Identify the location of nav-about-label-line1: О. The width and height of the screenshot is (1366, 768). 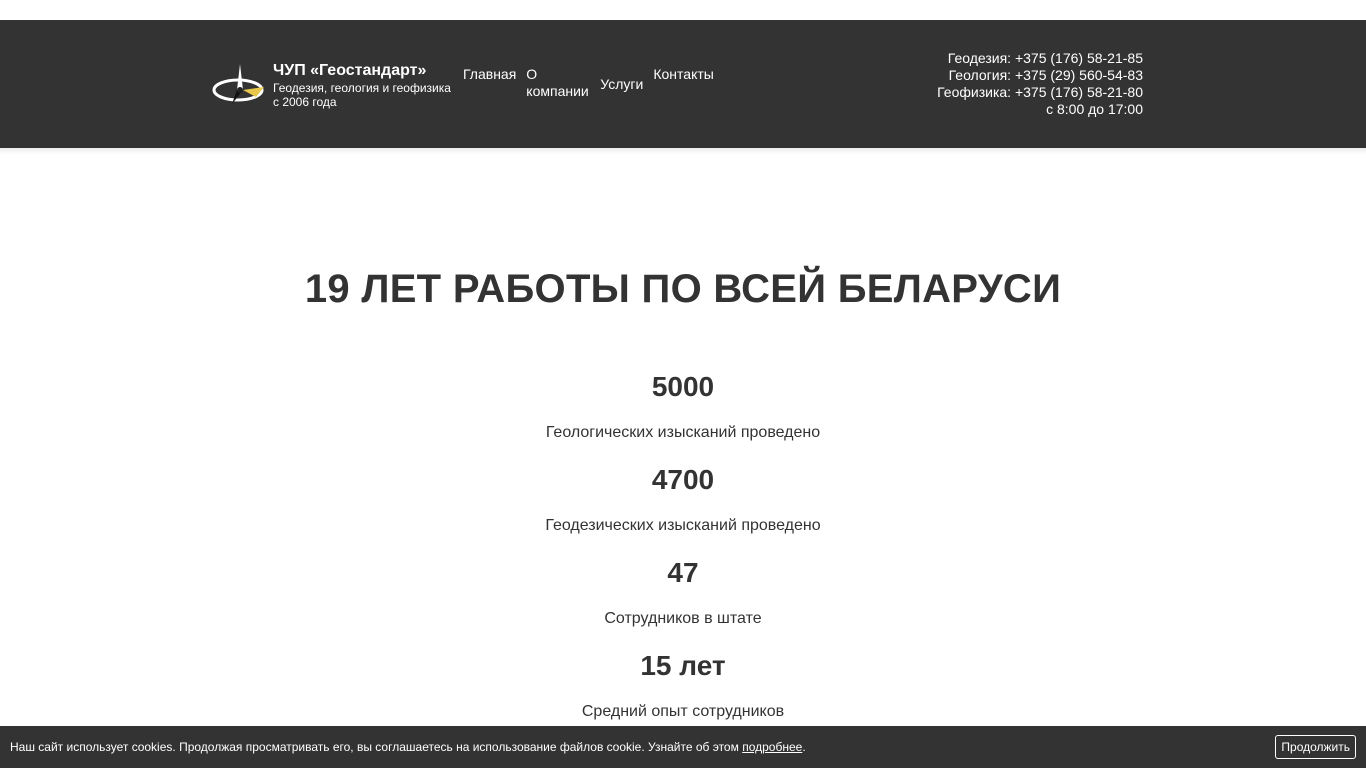
(532, 74).